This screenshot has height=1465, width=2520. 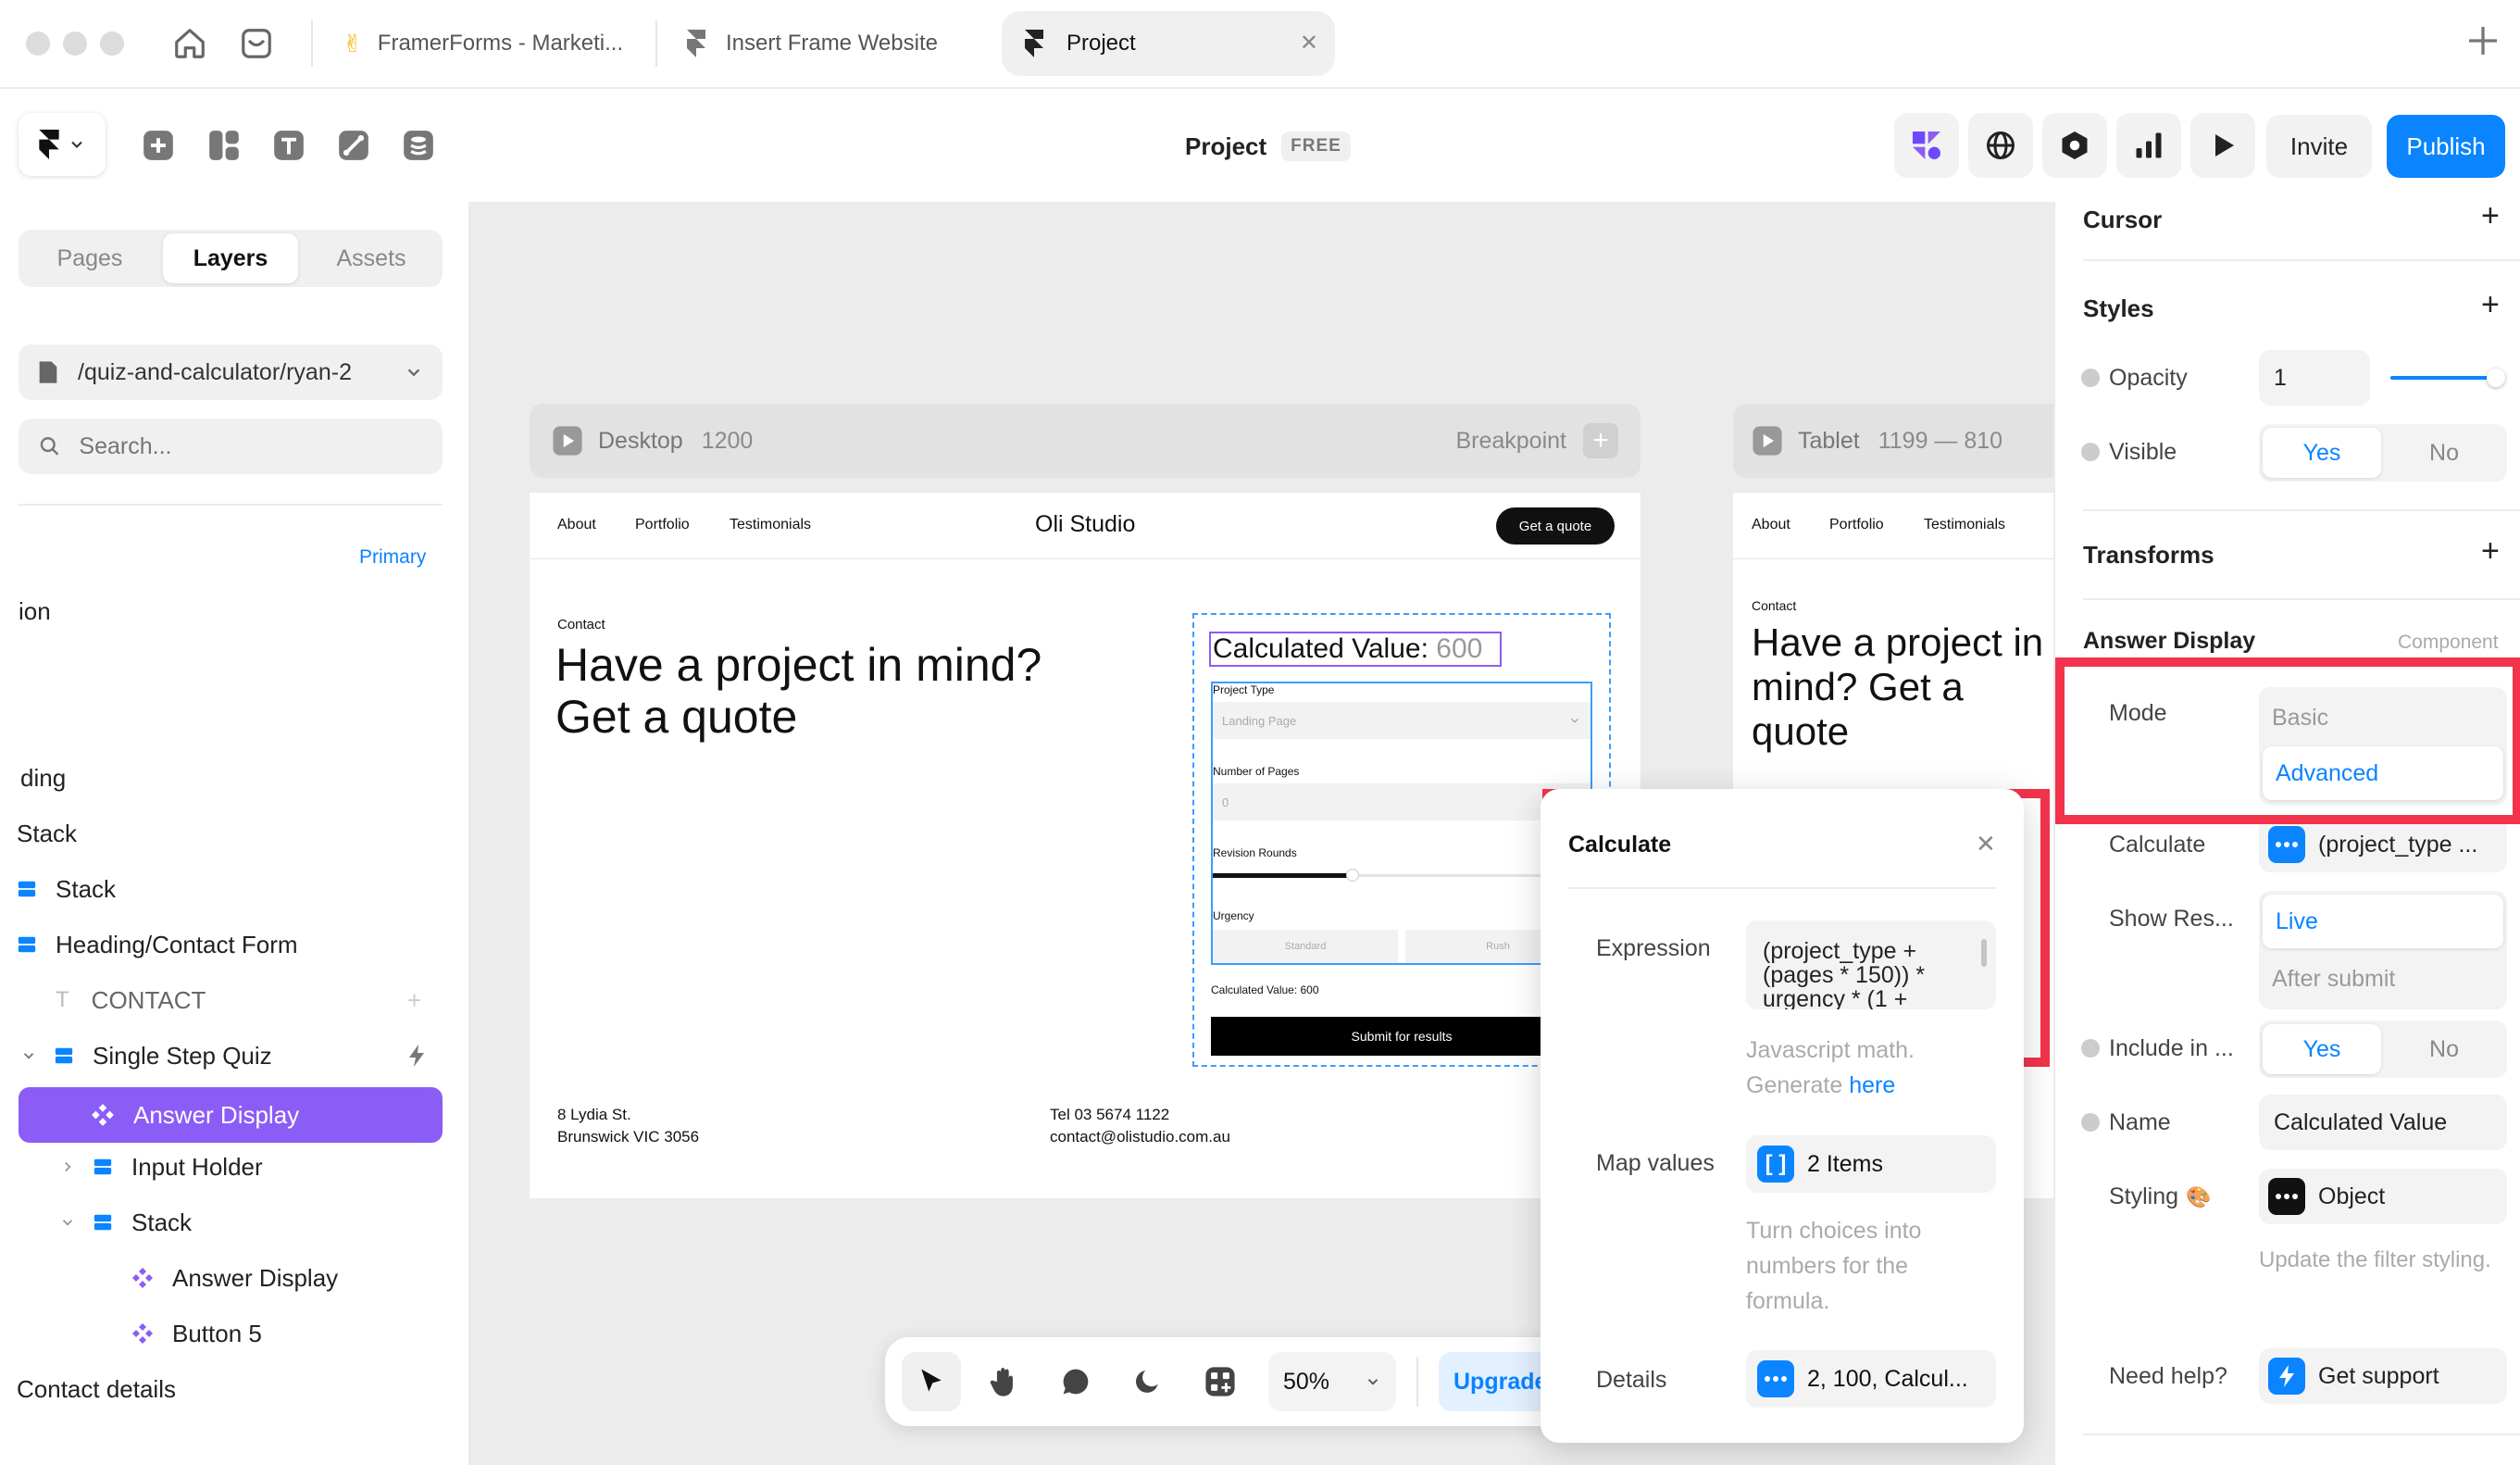 I want to click on tab-insert-frame-website: Insert Frame Website, so click(x=835, y=43).